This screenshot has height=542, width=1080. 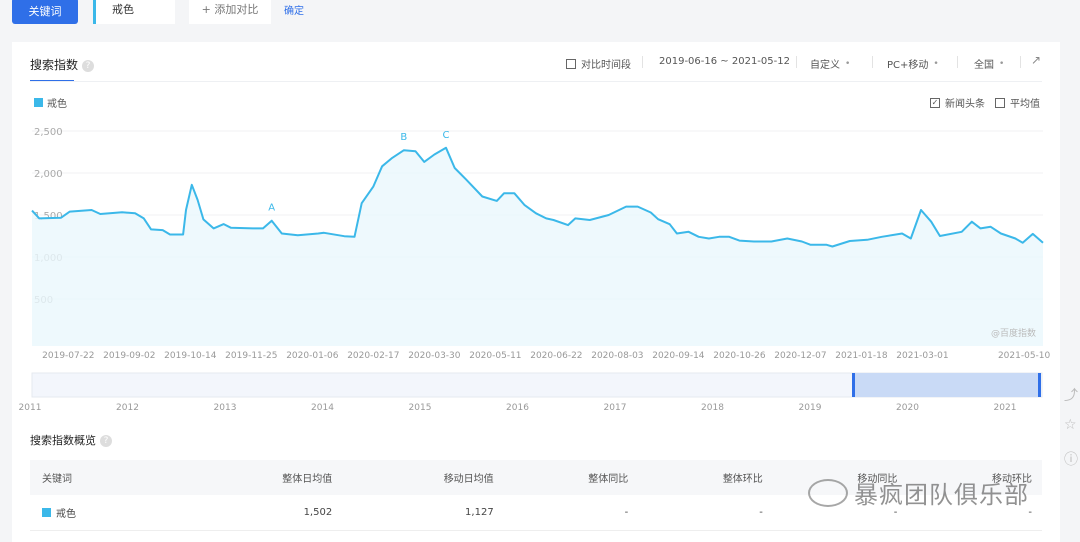 What do you see at coordinates (105, 477) in the screenshot?
I see `column-header: 关键词` at bounding box center [105, 477].